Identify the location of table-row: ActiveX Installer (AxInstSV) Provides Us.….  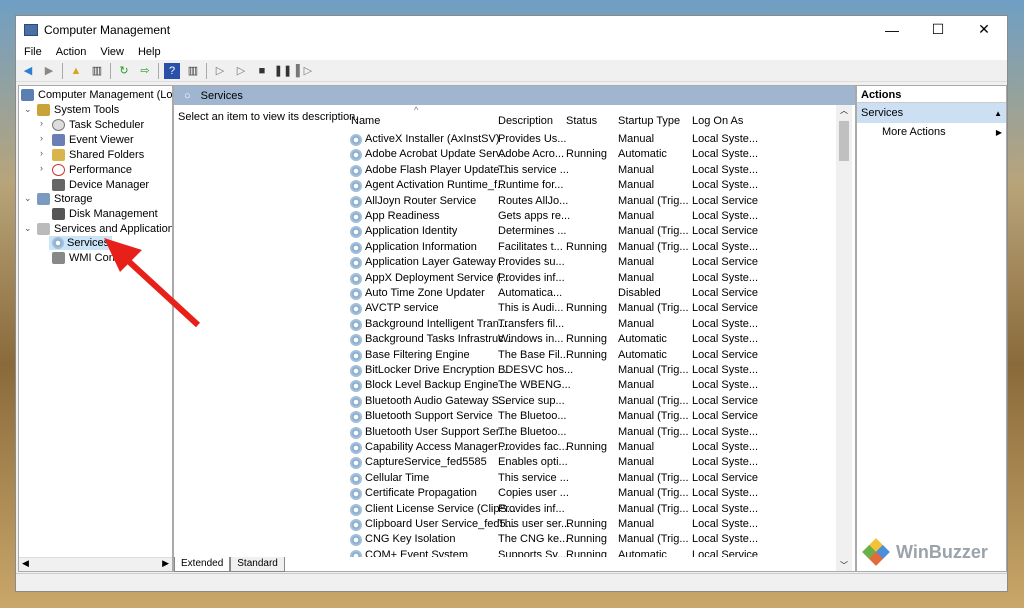
(588, 140).